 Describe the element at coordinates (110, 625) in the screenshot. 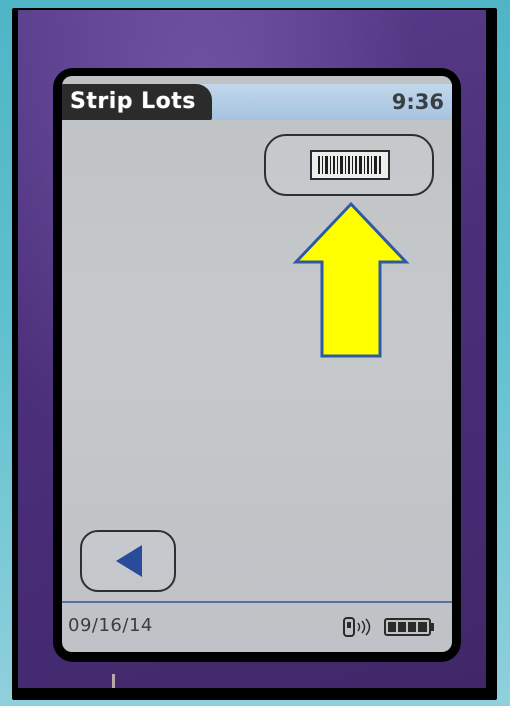

I see `status-date: 09/16/14` at that location.